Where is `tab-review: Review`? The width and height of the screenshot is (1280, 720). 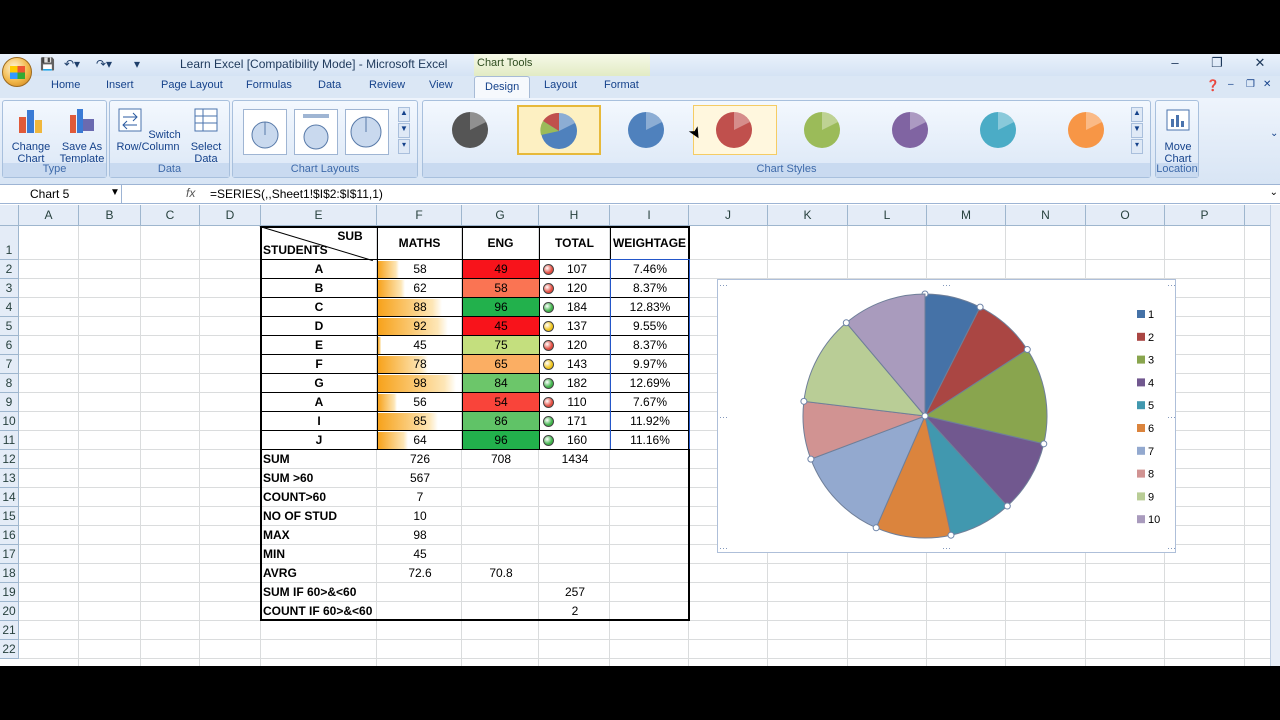
tab-review: Review is located at coordinates (387, 85).